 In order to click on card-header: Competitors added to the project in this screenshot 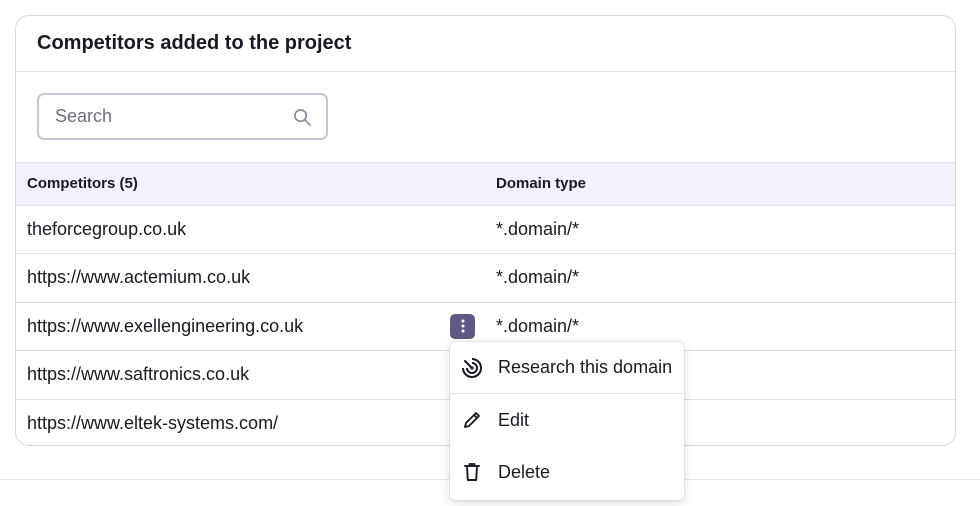, I will do `click(485, 44)`.